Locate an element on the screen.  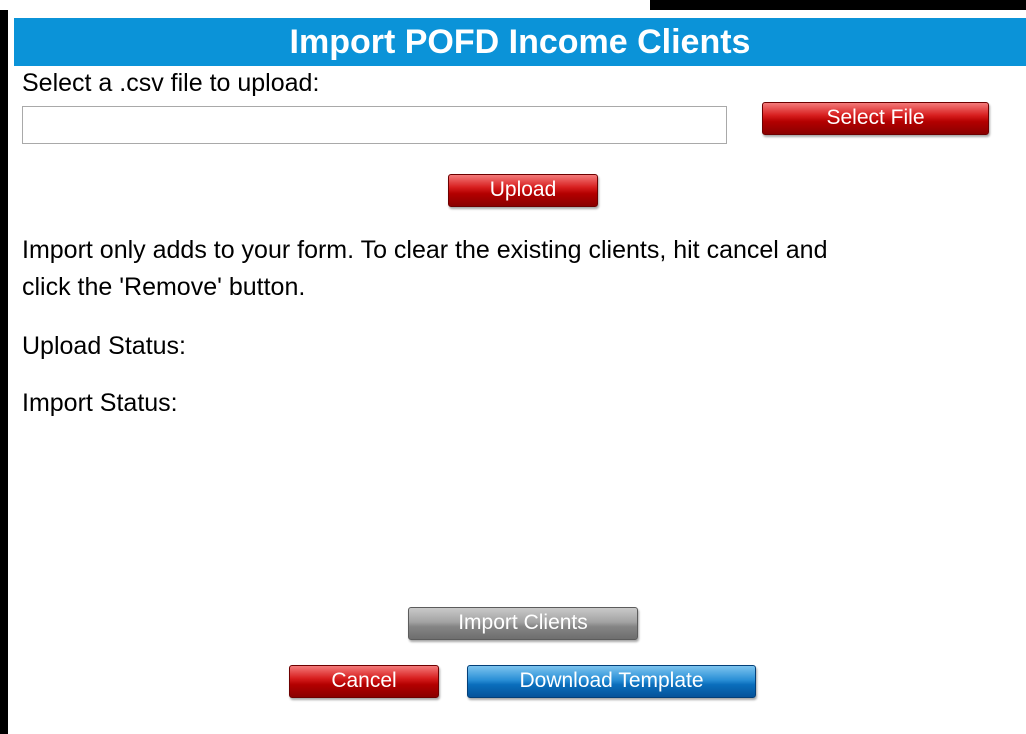
import-clients-button: Import Clients is located at coordinates (523, 623).